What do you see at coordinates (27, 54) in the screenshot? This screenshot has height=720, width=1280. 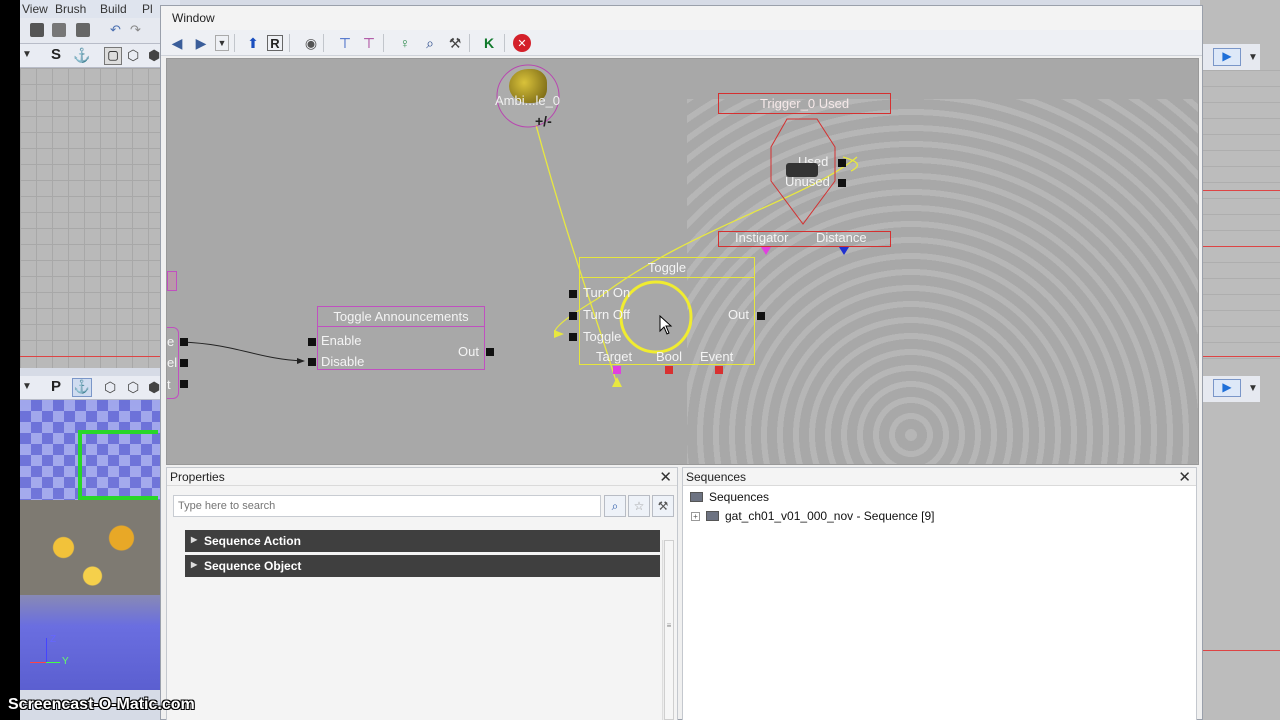 I see `viewport-menu-icon: ▼` at bounding box center [27, 54].